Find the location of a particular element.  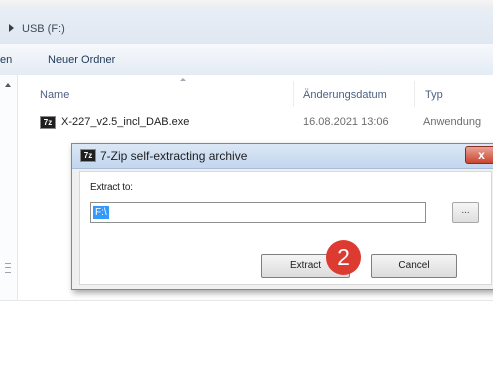

sevenzip-app-icon: 7z is located at coordinates (88, 155).